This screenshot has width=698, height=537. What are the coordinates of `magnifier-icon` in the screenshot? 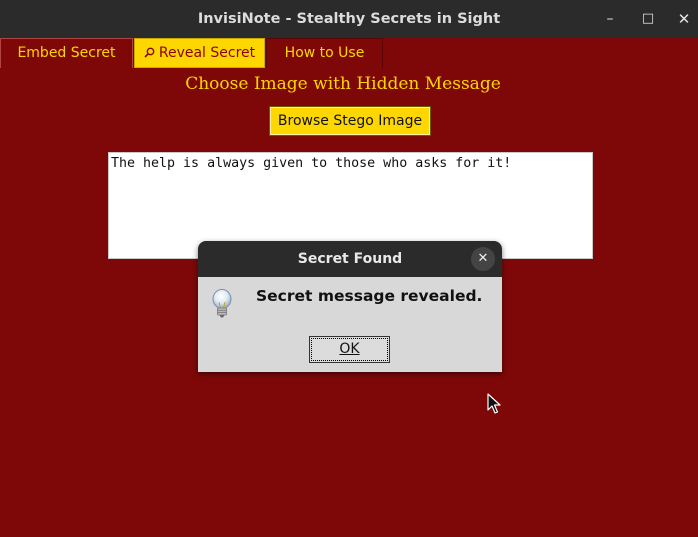 It's located at (149, 54).